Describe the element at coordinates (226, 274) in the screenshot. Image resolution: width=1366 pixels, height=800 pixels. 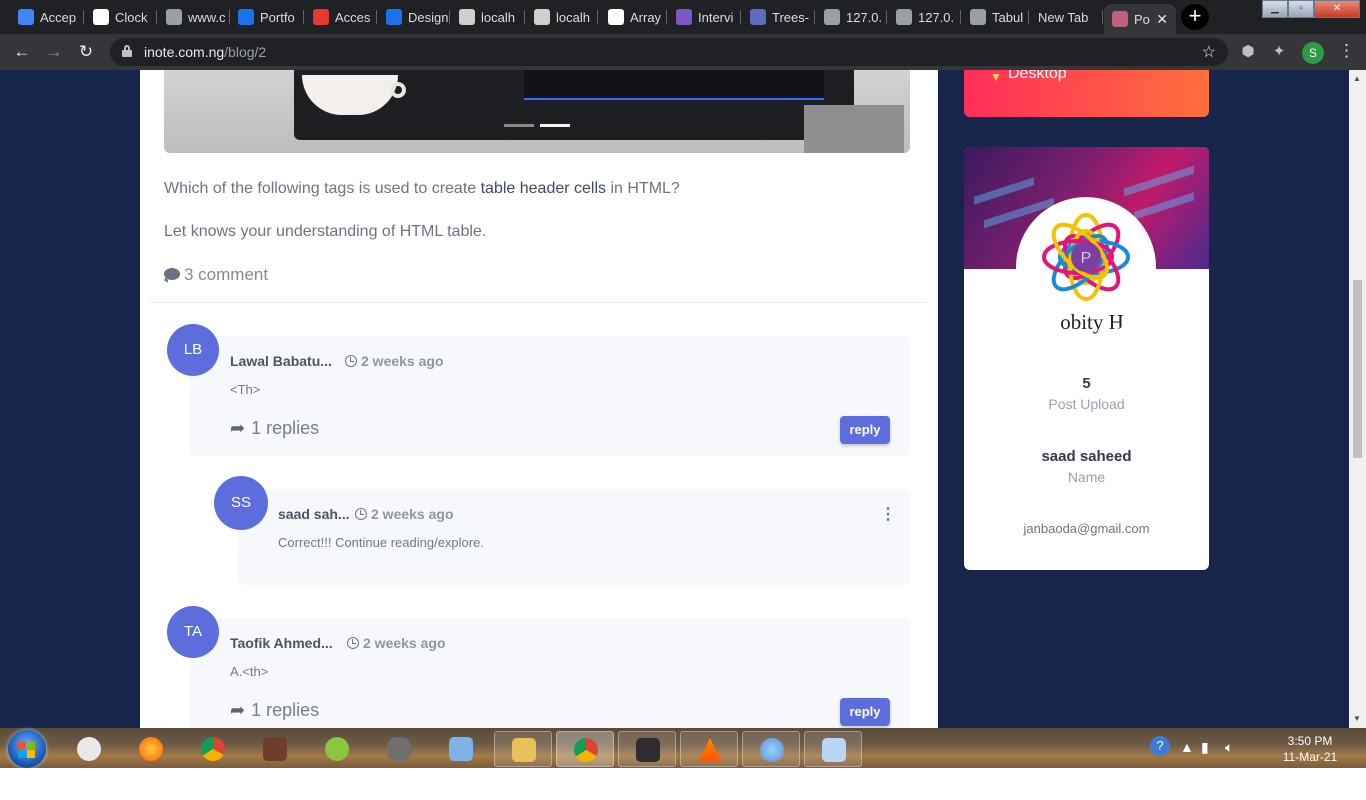
I see `comment-count-label: 3 comment` at that location.